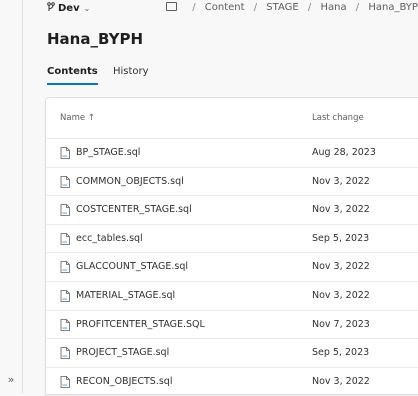  I want to click on table-row: SQL COSTCENTER_STAGE.sql Nov 3, 2022, so click(232, 209).